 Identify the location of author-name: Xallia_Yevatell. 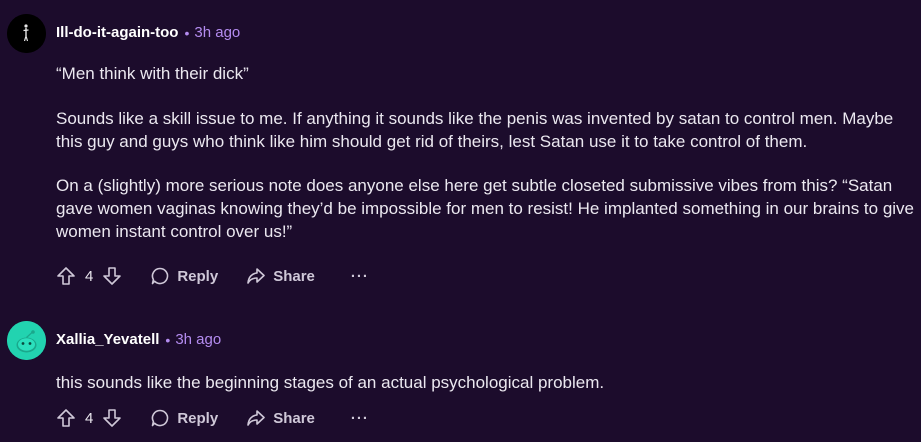
(107, 339).